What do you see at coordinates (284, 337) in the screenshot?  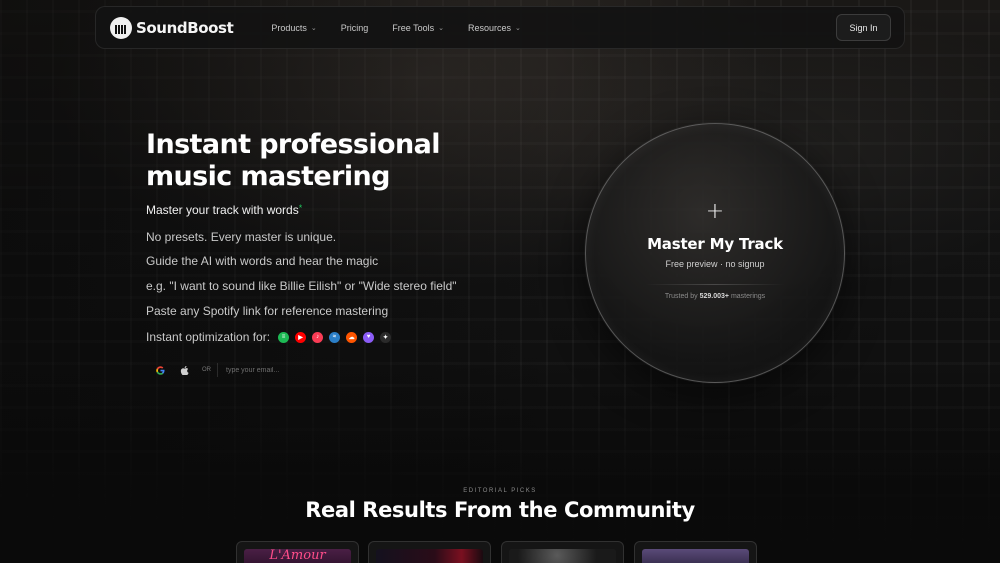 I see `spotify-icon: ≡` at bounding box center [284, 337].